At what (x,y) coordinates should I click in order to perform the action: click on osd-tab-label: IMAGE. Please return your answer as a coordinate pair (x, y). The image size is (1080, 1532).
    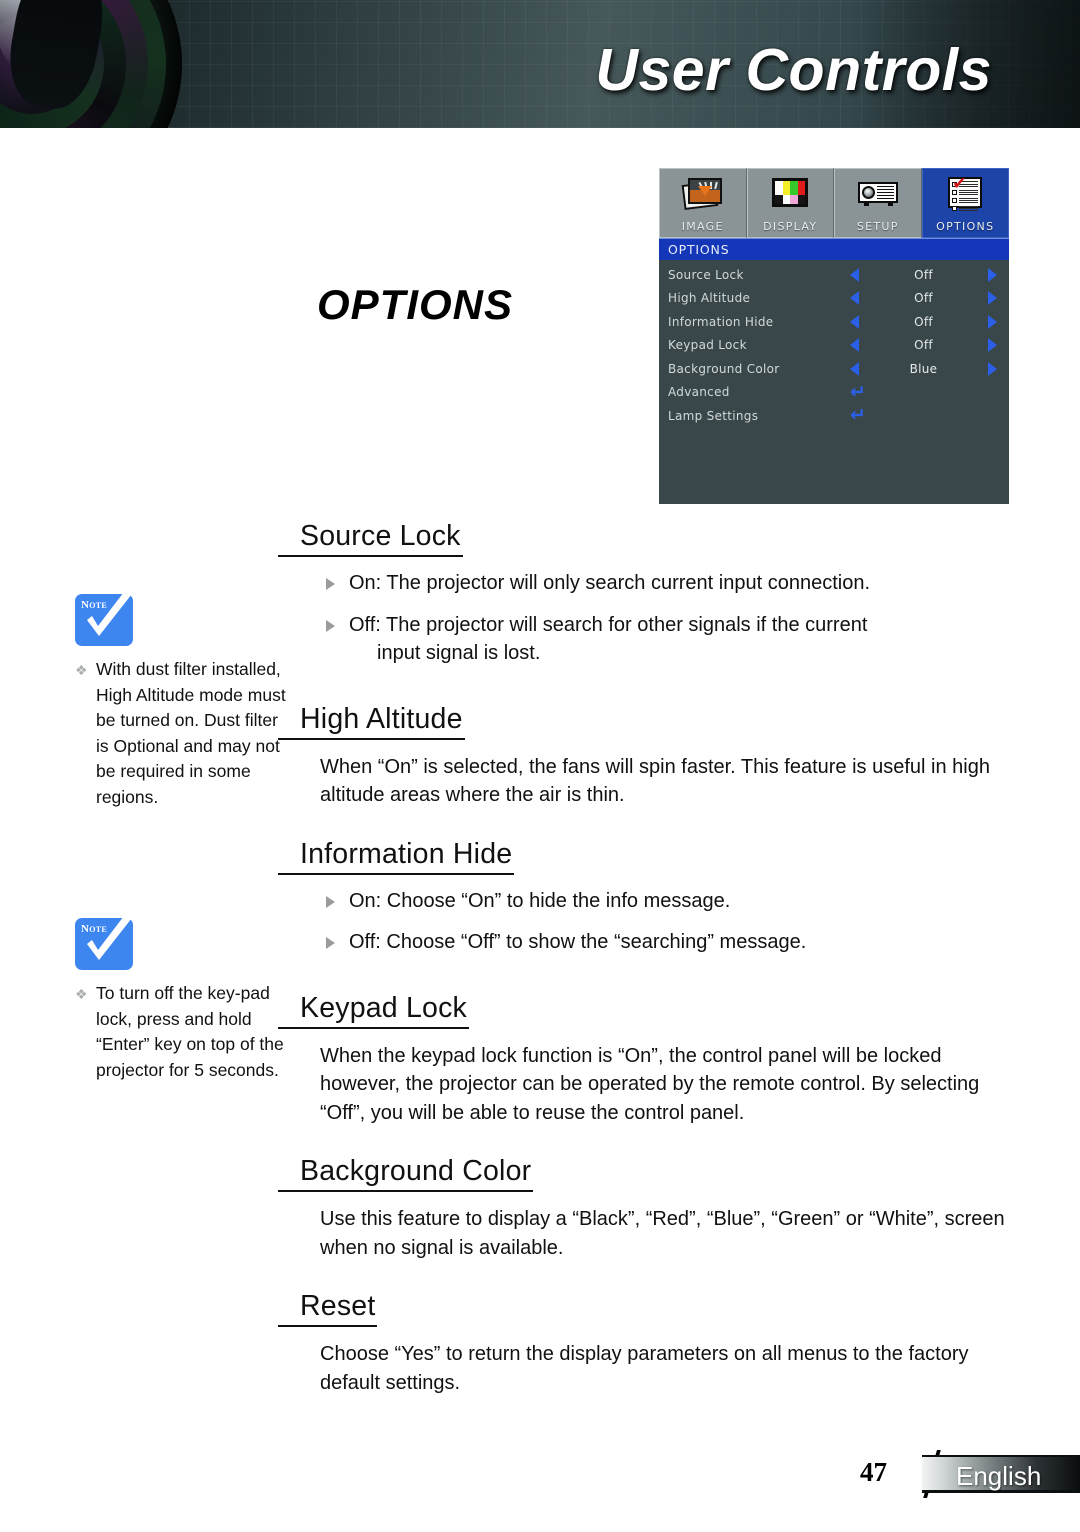
    Looking at the image, I should click on (702, 226).